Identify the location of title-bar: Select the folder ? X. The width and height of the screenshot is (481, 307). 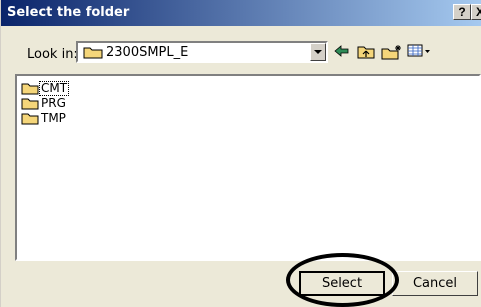
(241, 13).